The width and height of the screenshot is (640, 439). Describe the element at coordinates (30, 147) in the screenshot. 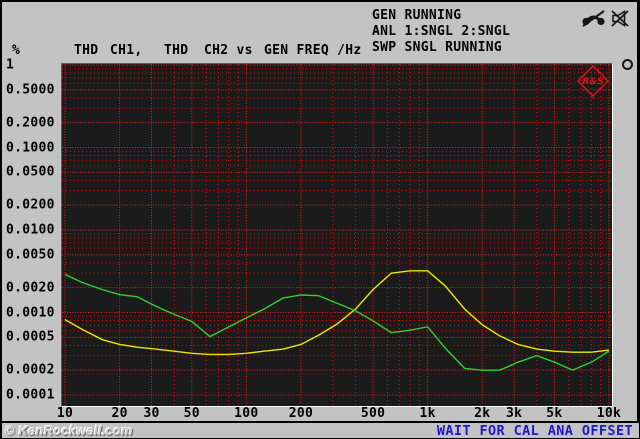

I see `y-tick-label: 0.1000` at that location.